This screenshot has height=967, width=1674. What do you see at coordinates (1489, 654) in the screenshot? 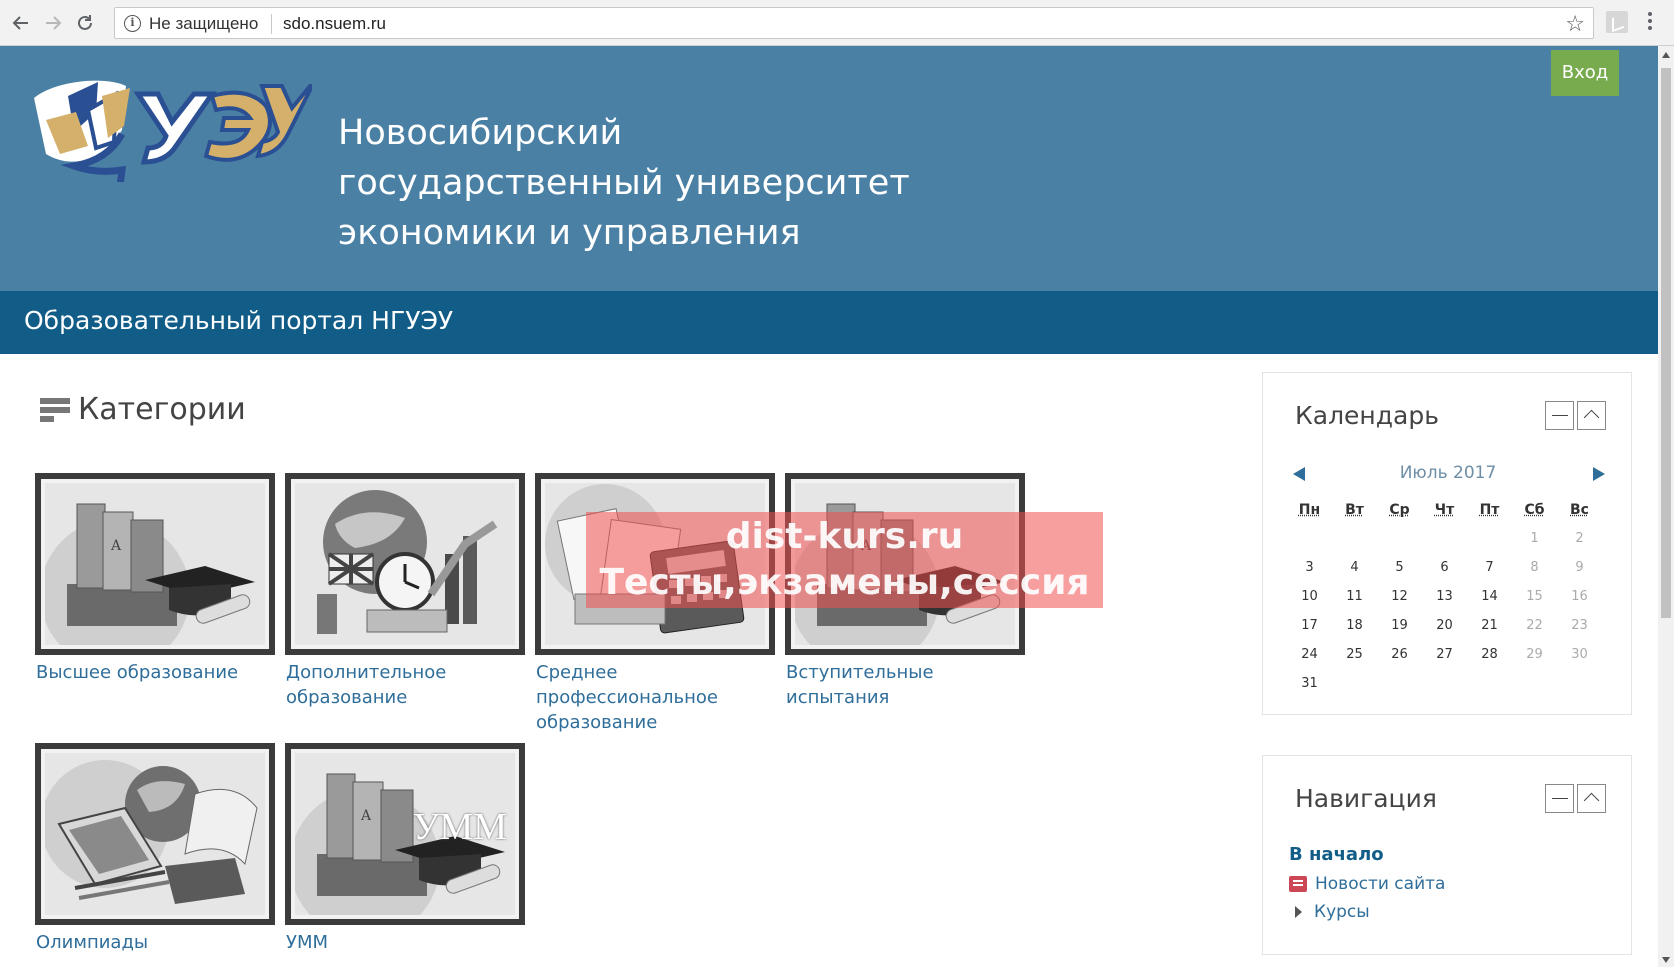
I see `calendar-day: 28` at bounding box center [1489, 654].